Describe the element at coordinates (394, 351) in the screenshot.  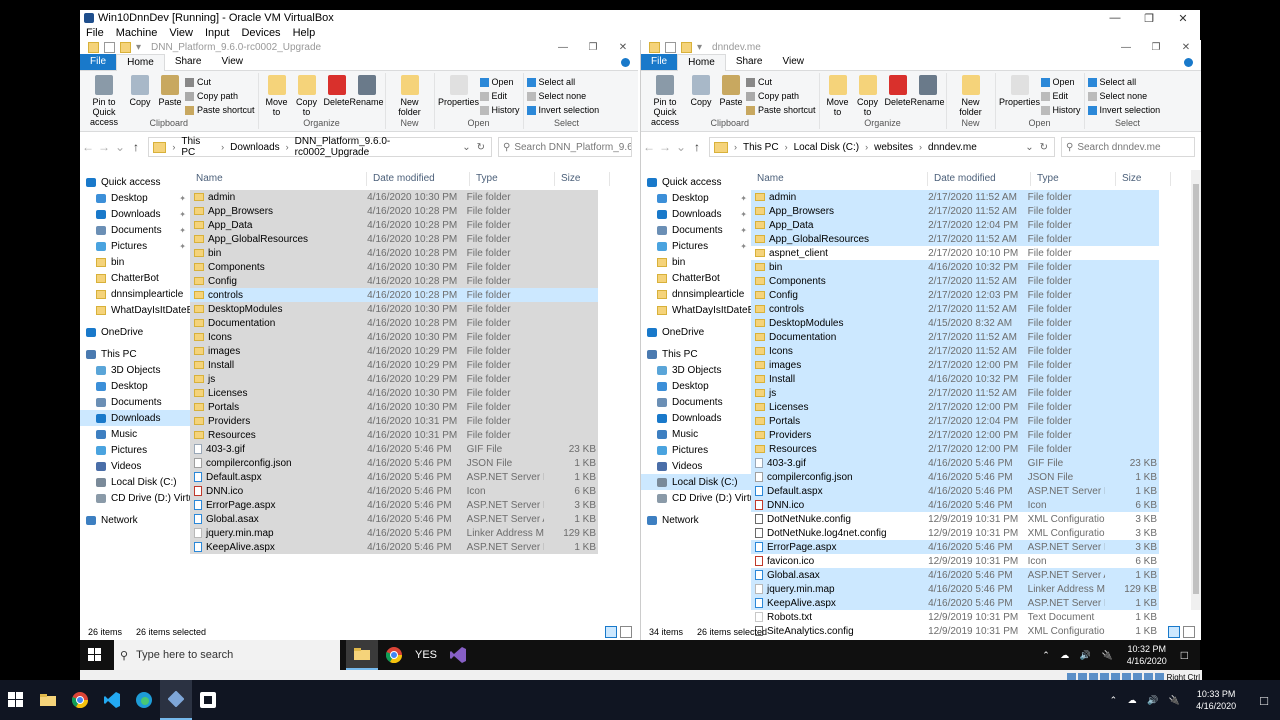
I see `file-row: images 4/16/2020 10:29 PM File folder` at that location.